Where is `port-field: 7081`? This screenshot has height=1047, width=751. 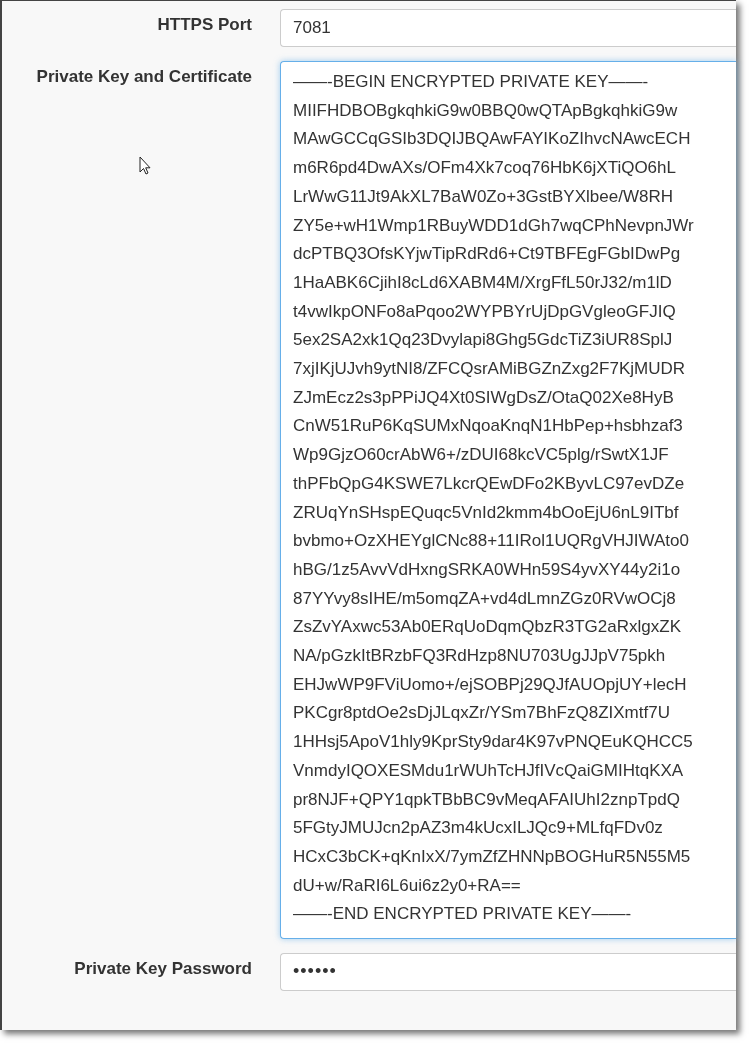 port-field: 7081 is located at coordinates (508, 28).